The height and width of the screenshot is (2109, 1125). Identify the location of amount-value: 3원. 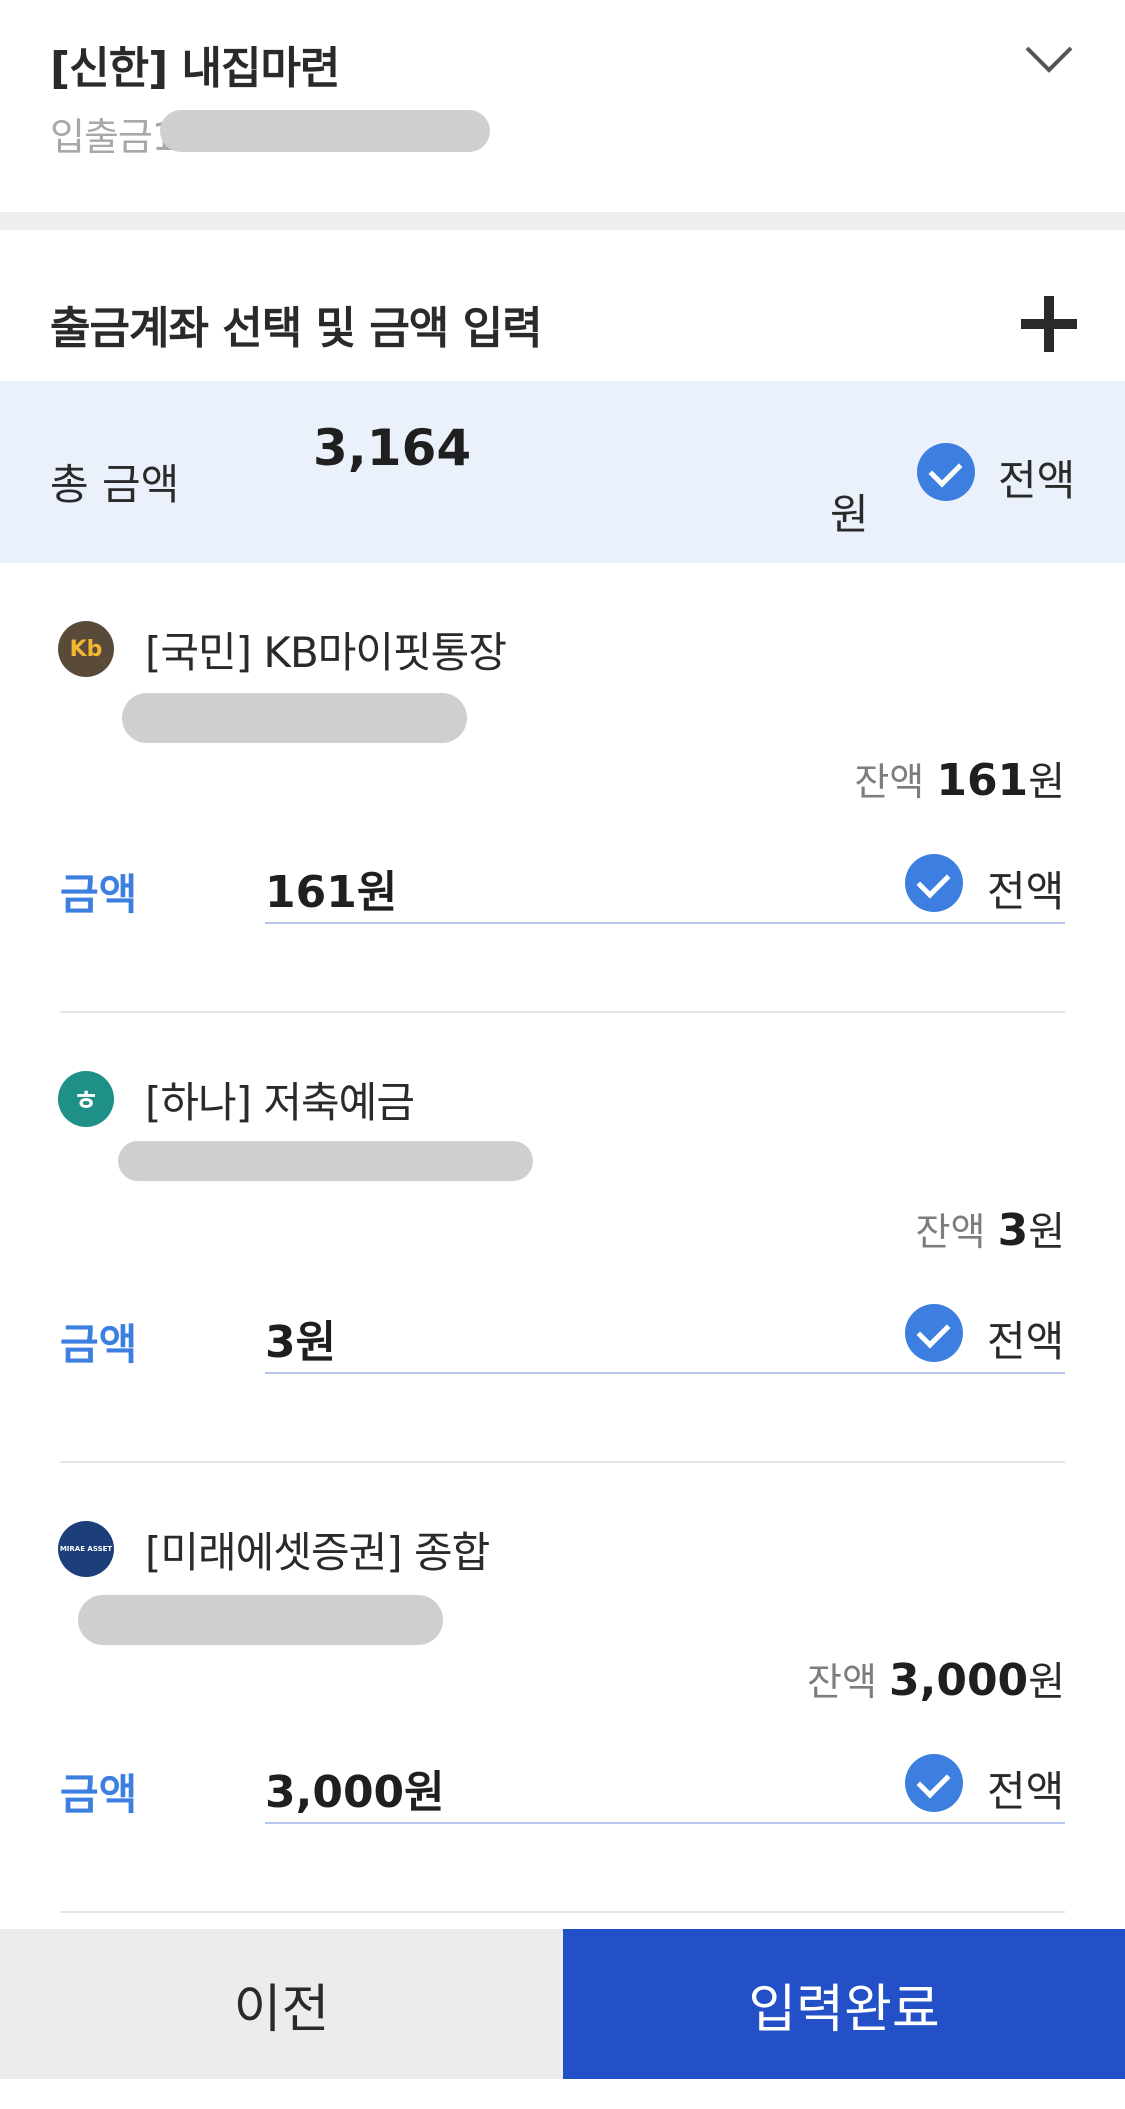
(300, 1338).